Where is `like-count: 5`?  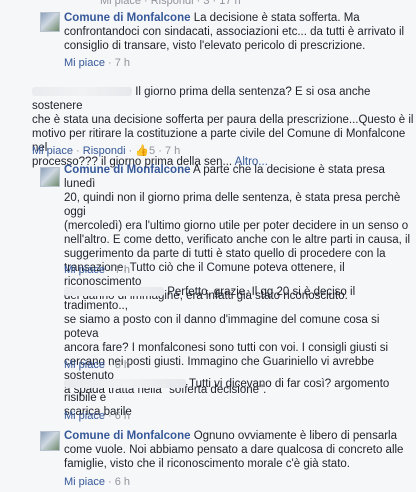
like-count: 5 is located at coordinates (152, 151).